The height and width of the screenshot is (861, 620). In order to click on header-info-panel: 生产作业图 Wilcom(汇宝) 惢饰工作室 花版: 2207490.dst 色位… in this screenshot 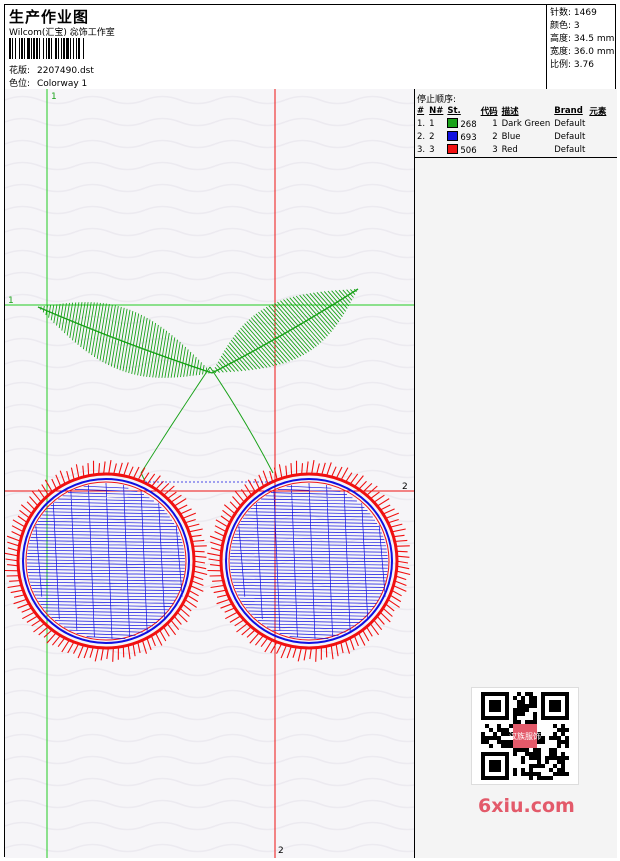, I will do `click(276, 47)`.